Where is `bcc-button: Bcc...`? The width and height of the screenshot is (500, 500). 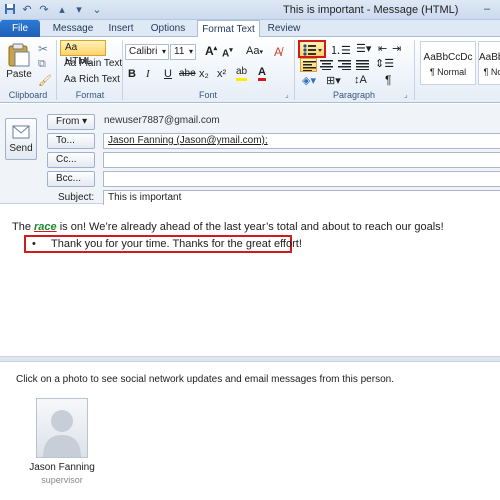
bcc-button: Bcc... is located at coordinates (71, 179).